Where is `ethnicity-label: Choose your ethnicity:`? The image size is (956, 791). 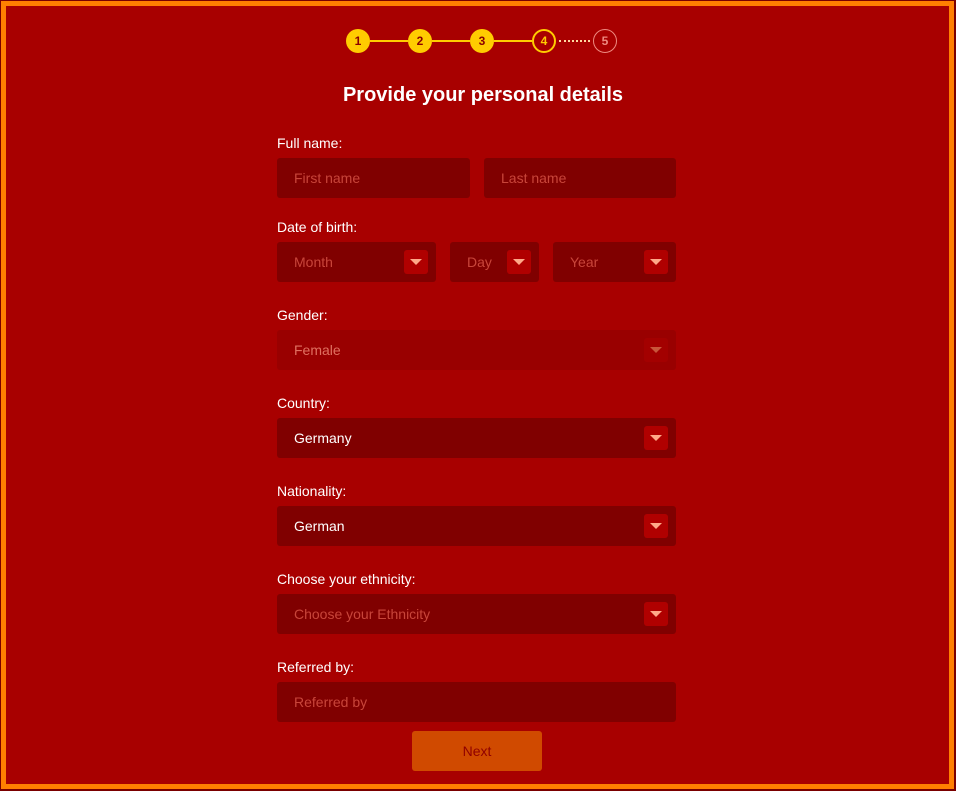 ethnicity-label: Choose your ethnicity: is located at coordinates (346, 579).